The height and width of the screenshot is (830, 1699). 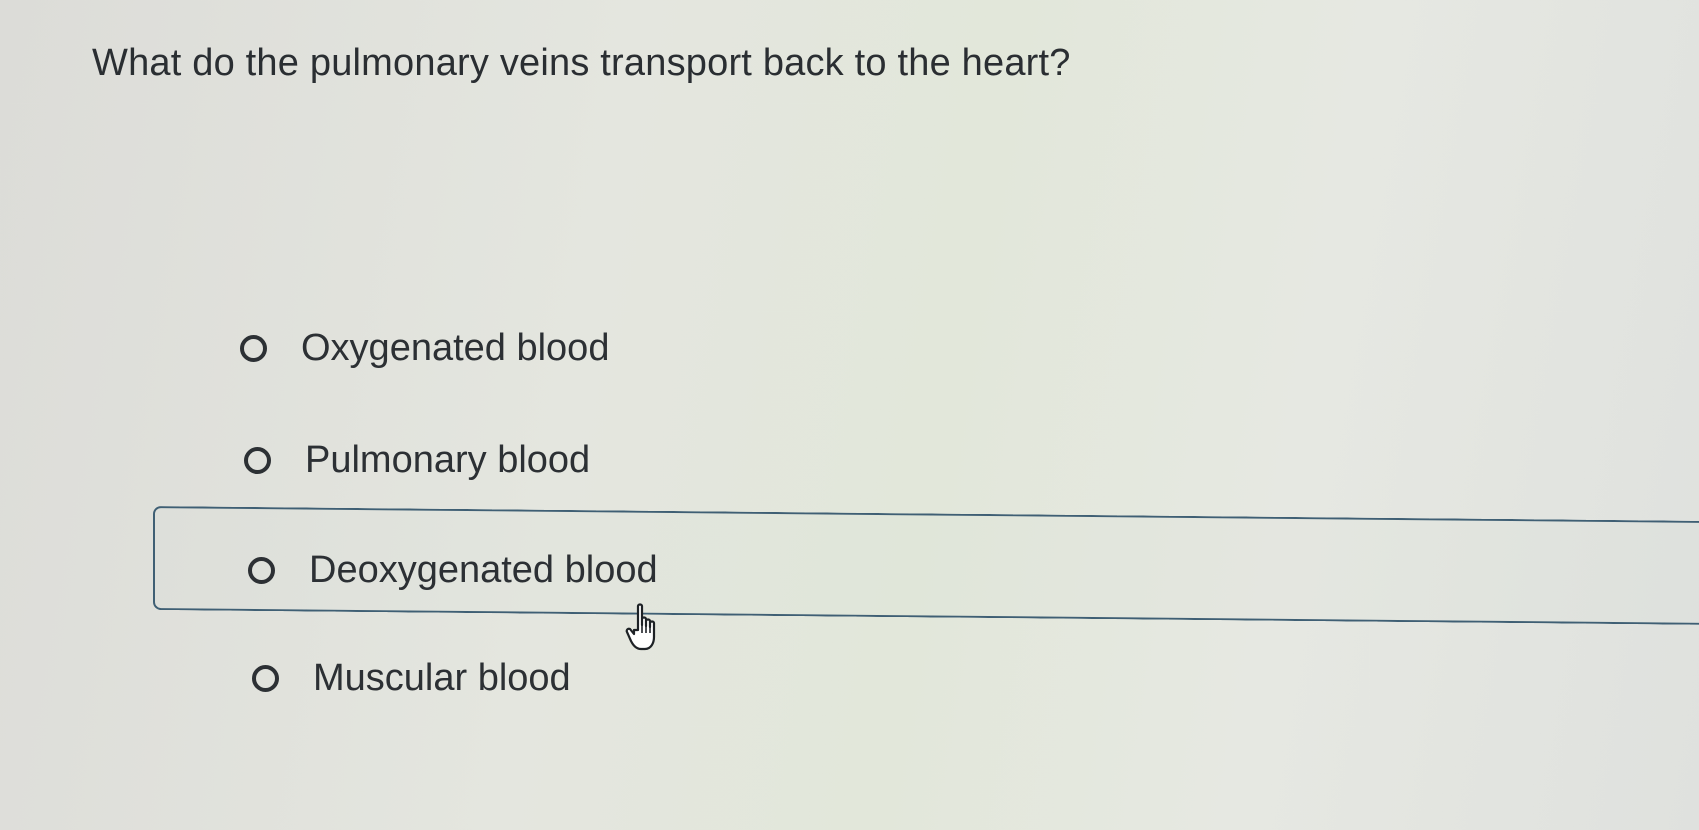 I want to click on answer-option-muscular: Muscular blood, so click(x=411, y=678).